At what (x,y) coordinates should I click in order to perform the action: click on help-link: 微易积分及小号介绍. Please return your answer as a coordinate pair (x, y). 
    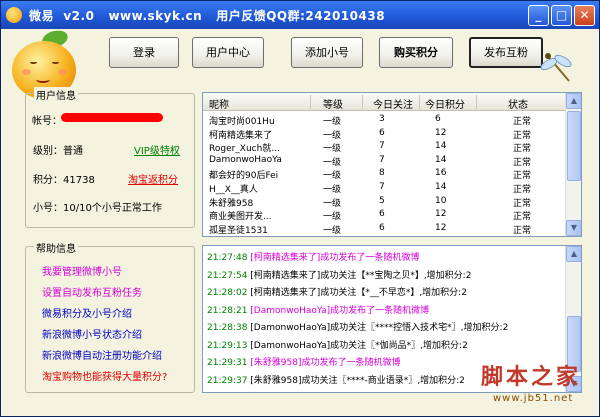
    Looking at the image, I should click on (87, 312).